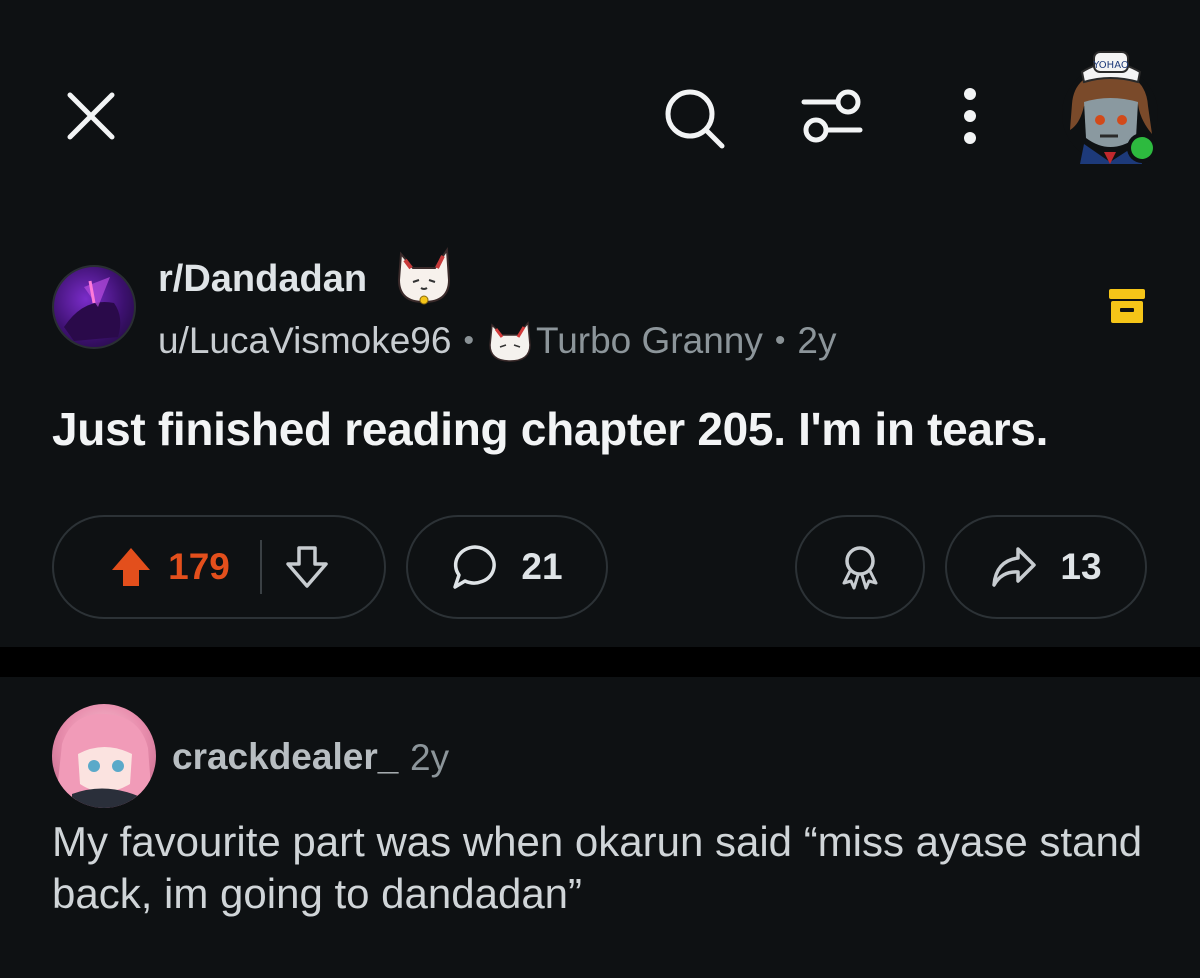  I want to click on comment-age: 2y, so click(430, 757).